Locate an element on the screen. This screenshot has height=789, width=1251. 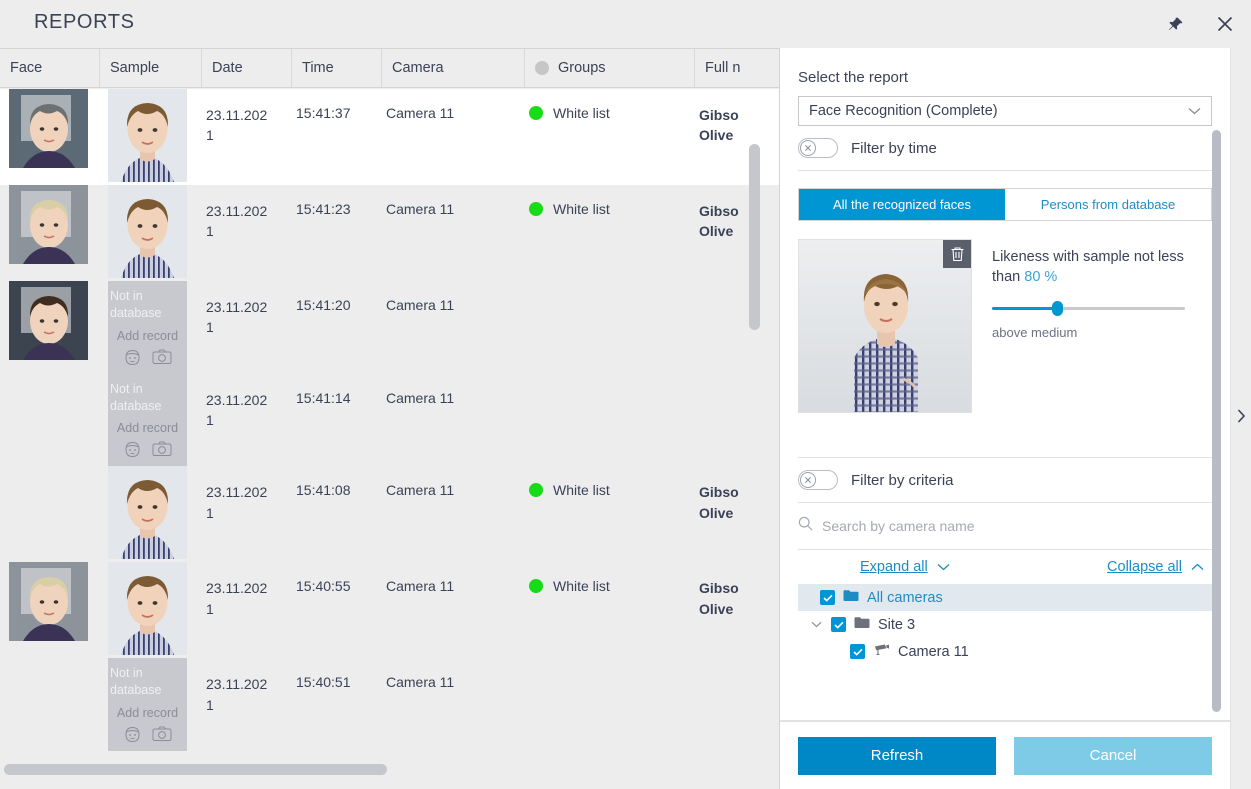
tree-item-label: Site 3 is located at coordinates (897, 624).